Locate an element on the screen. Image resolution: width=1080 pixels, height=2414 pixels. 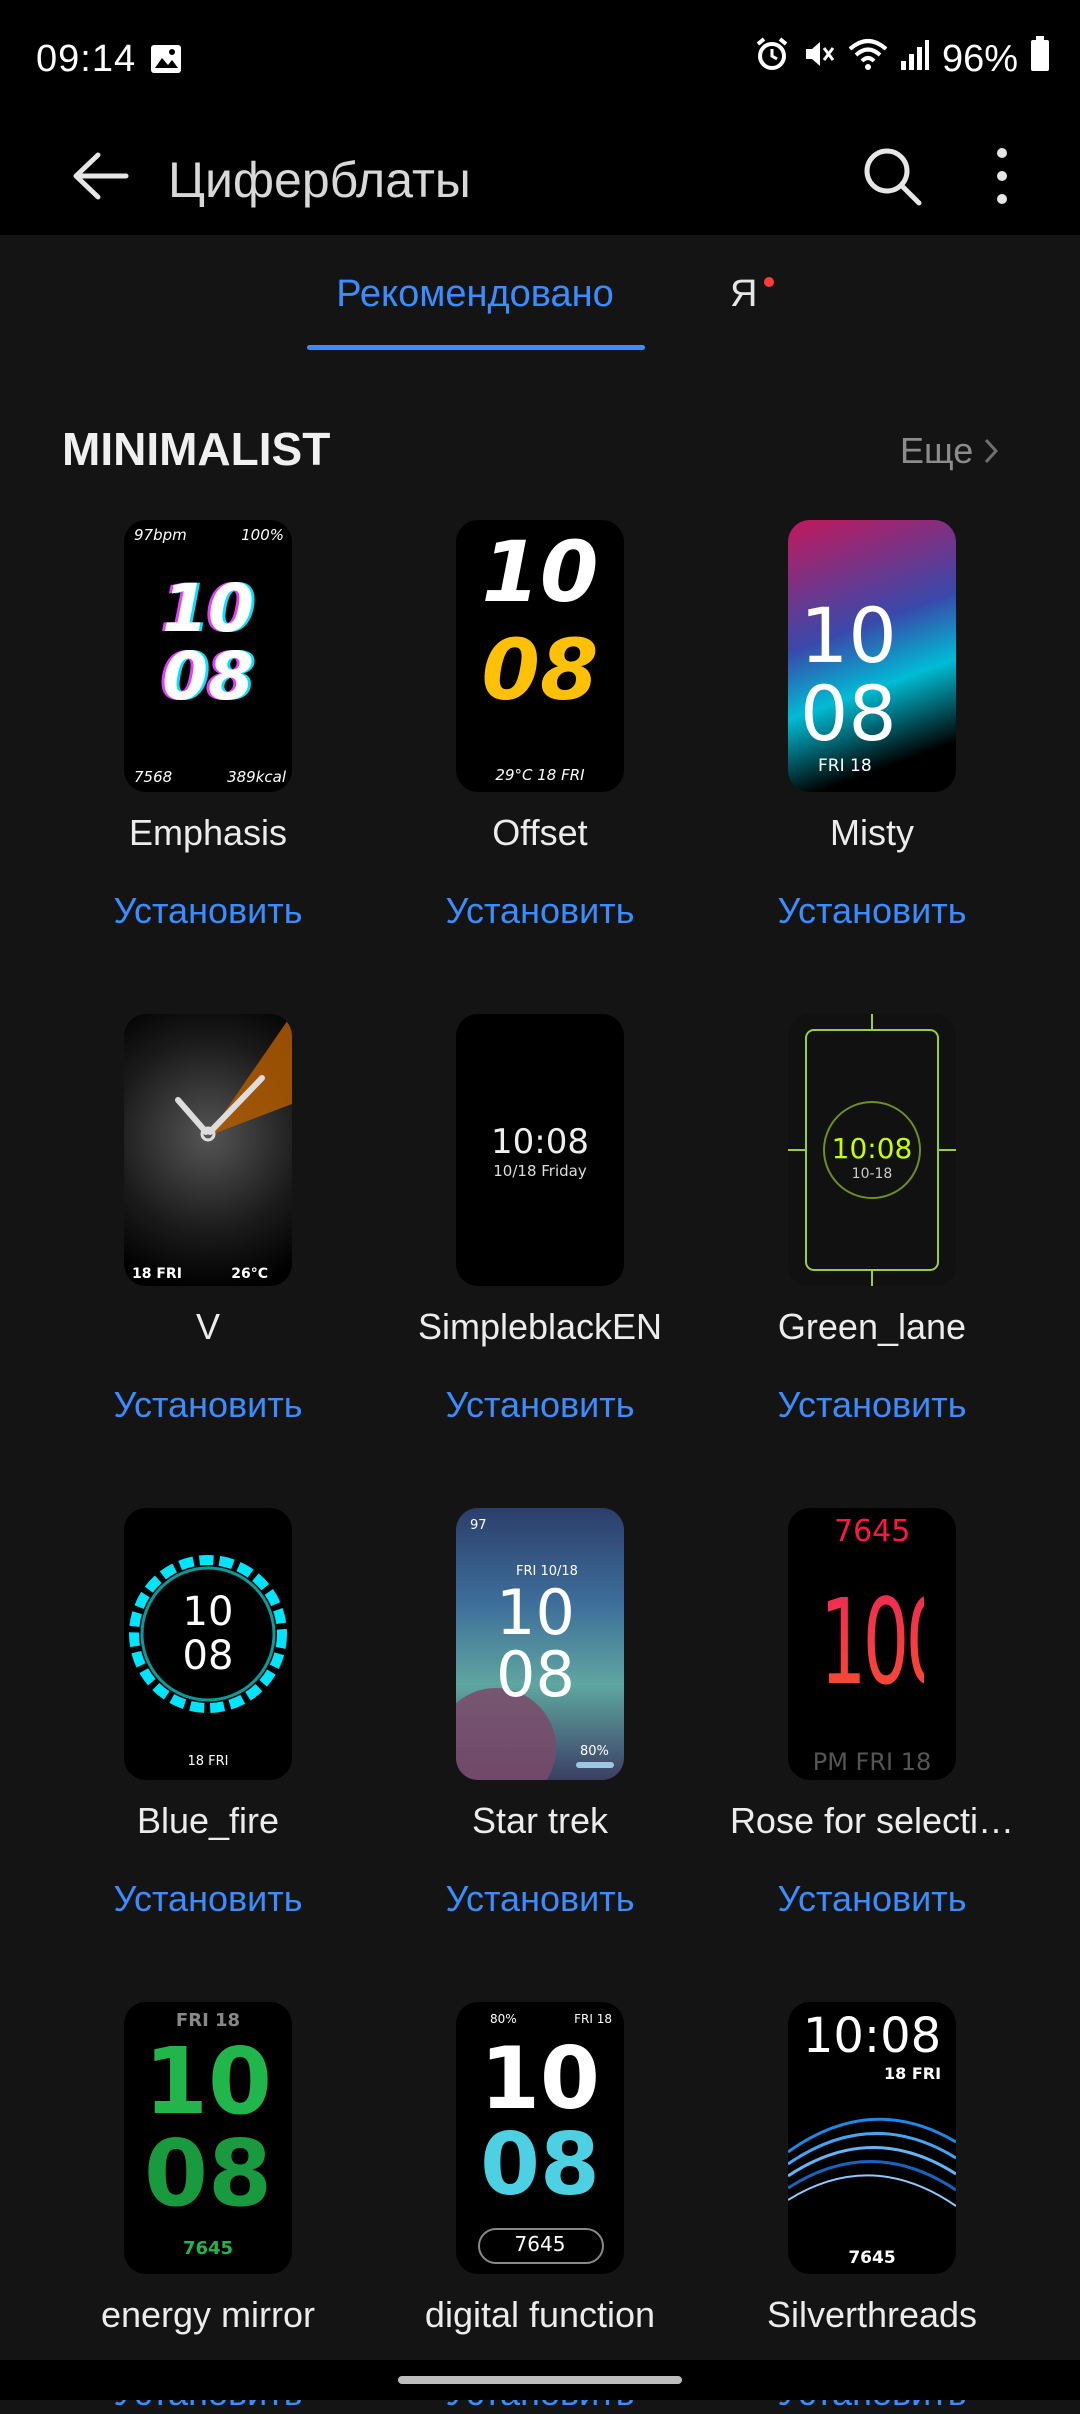
tab-bar: Рекомендовано Я is located at coordinates (540, 300).